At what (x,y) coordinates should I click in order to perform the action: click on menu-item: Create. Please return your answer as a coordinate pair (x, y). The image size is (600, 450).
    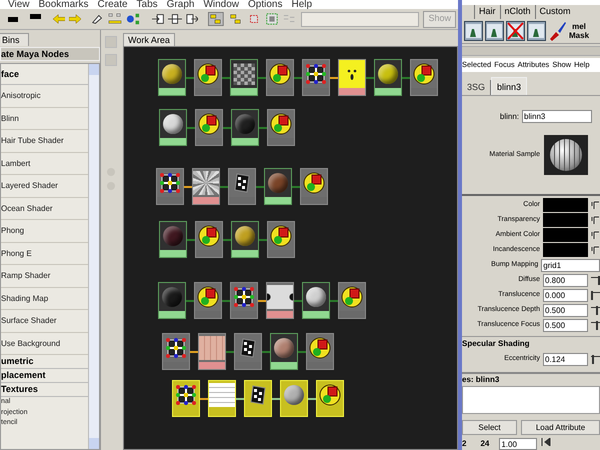
    Looking at the image, I should click on (113, 4).